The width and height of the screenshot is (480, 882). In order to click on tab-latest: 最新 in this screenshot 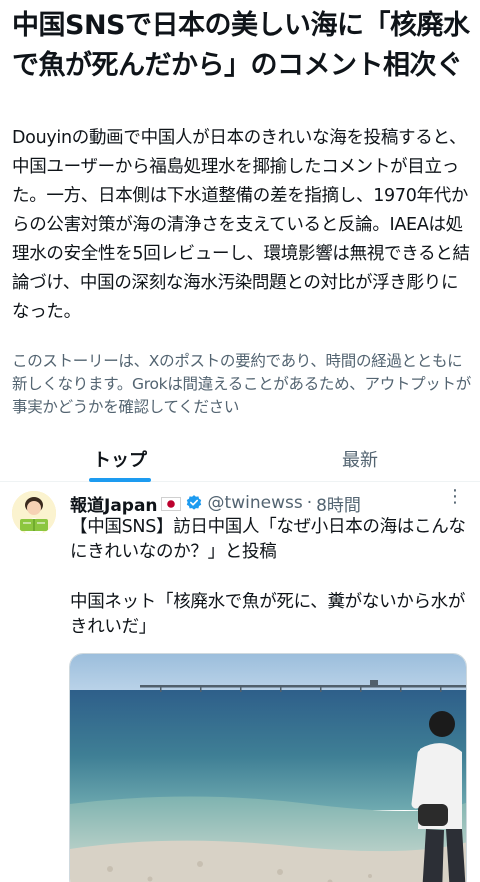, I will do `click(360, 458)`.